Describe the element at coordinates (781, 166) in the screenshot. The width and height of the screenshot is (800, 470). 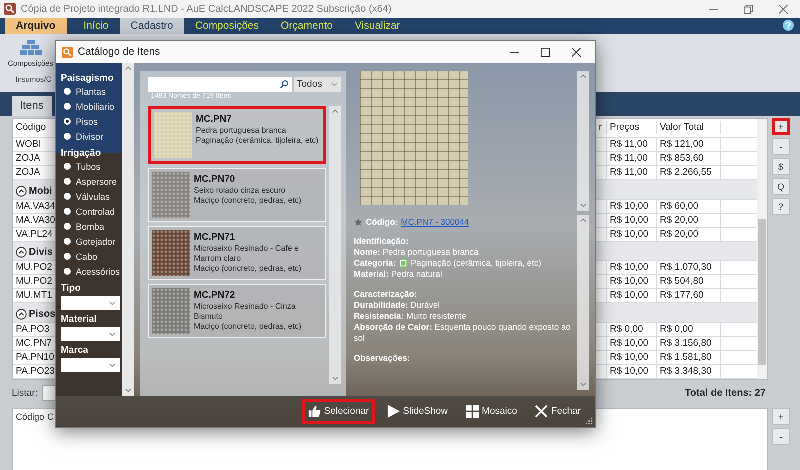
I see `side-button: $` at that location.